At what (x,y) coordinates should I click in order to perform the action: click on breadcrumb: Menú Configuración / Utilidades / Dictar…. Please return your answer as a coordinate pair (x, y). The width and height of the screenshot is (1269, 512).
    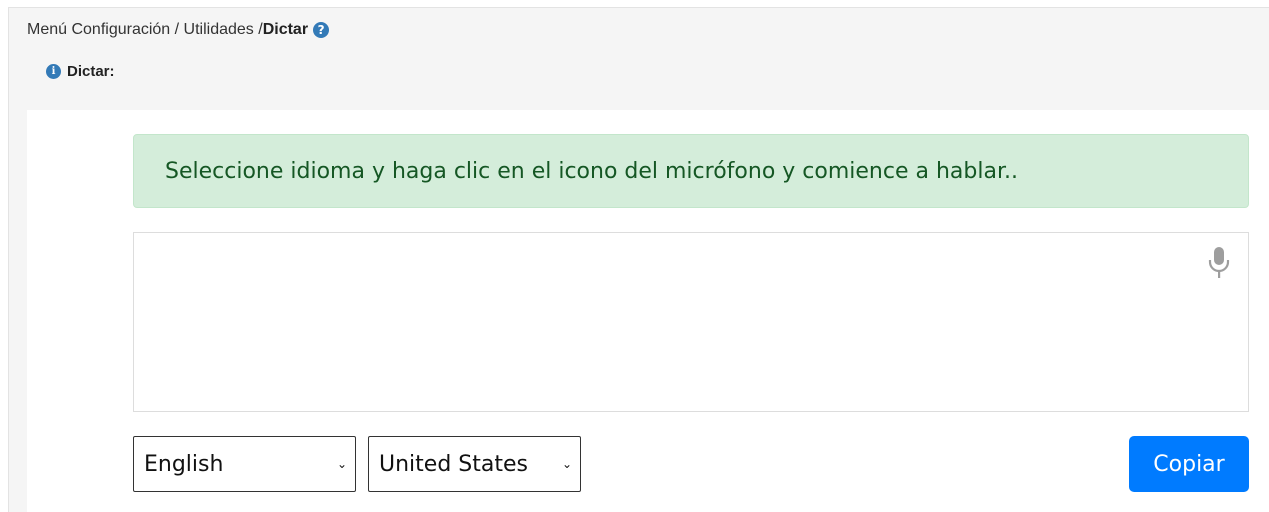
    Looking at the image, I should click on (178, 30).